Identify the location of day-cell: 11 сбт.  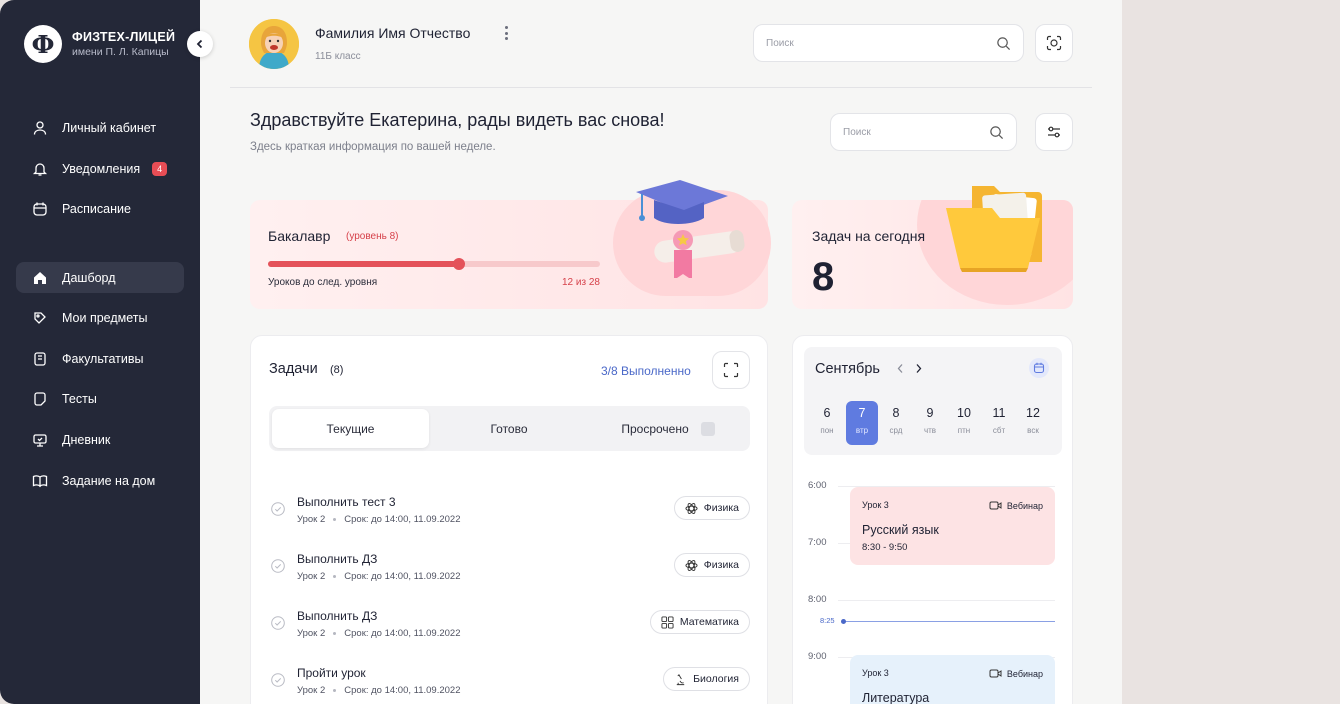
(999, 423).